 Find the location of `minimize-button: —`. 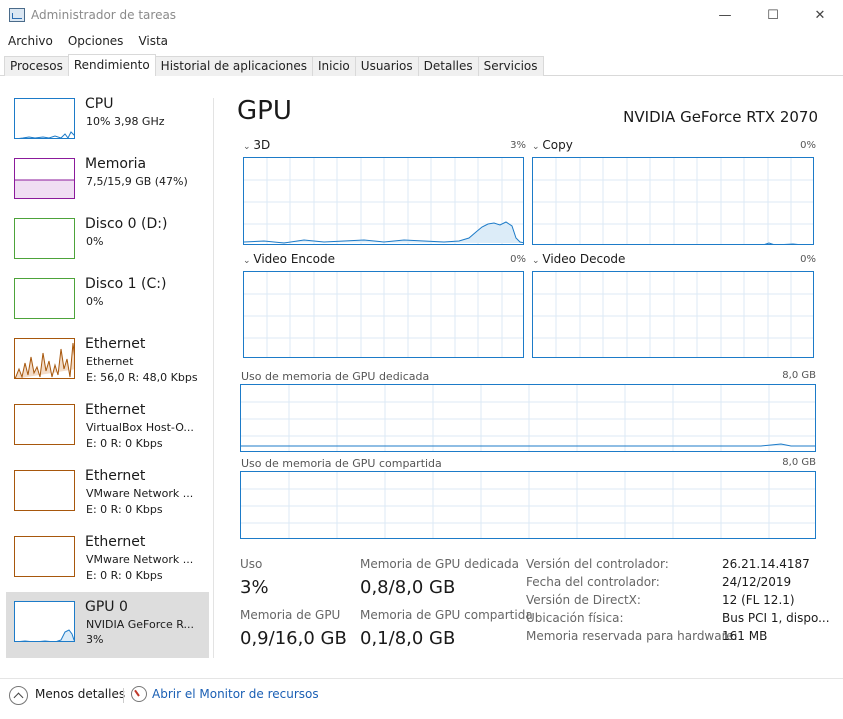

minimize-button: — is located at coordinates (725, 15).